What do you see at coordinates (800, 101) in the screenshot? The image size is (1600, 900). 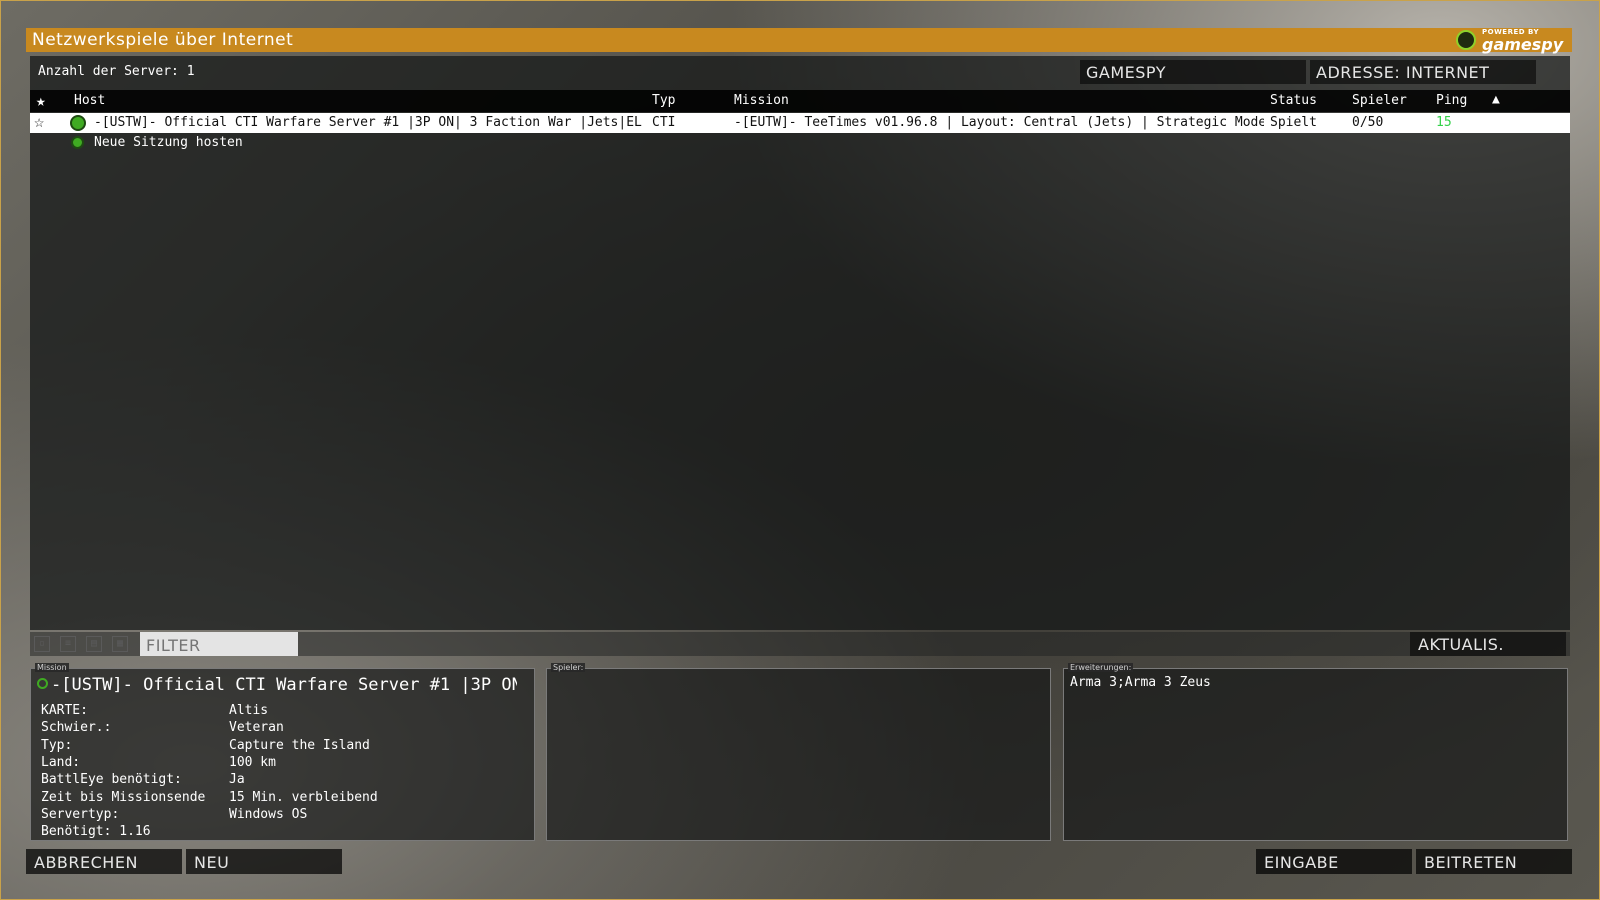 I see `server-list-header: ★ Host Typ Mission Status Spieler Ping ▲` at bounding box center [800, 101].